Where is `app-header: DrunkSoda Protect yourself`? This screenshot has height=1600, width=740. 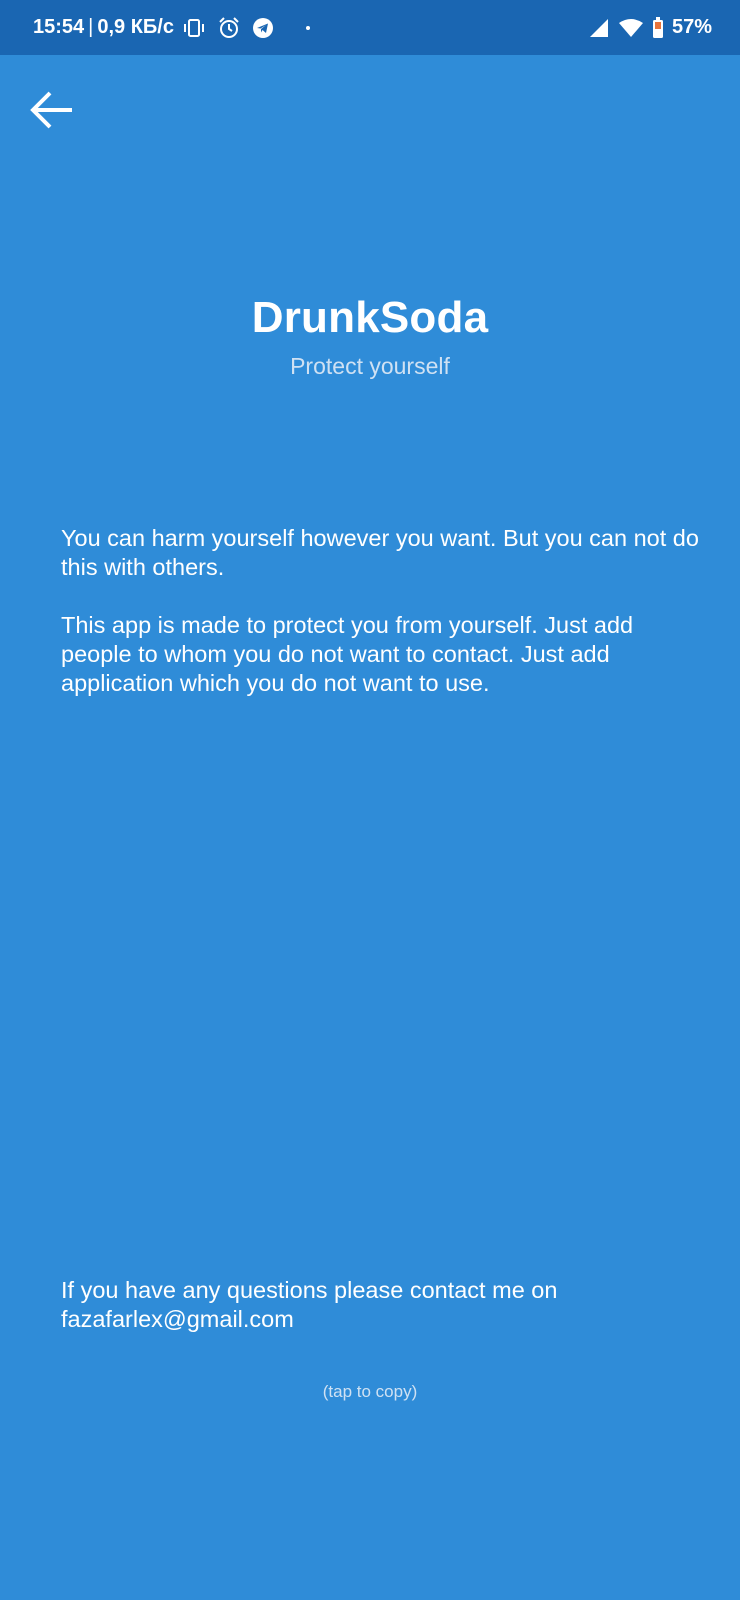
app-header: DrunkSoda Protect yourself is located at coordinates (370, 336).